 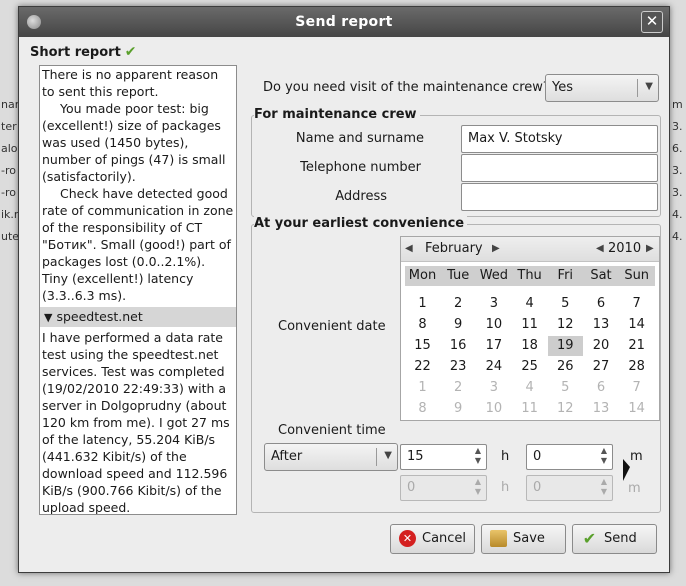 What do you see at coordinates (650, 248) in the screenshot?
I see `next-year-icon: ▶` at bounding box center [650, 248].